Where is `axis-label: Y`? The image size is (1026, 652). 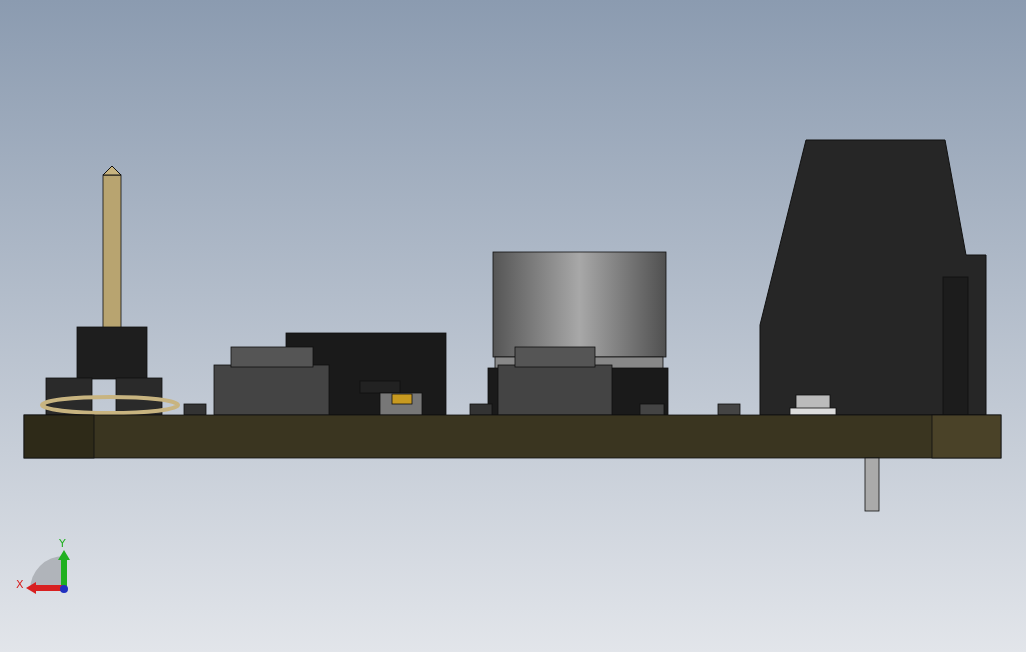 axis-label: Y is located at coordinates (62, 543).